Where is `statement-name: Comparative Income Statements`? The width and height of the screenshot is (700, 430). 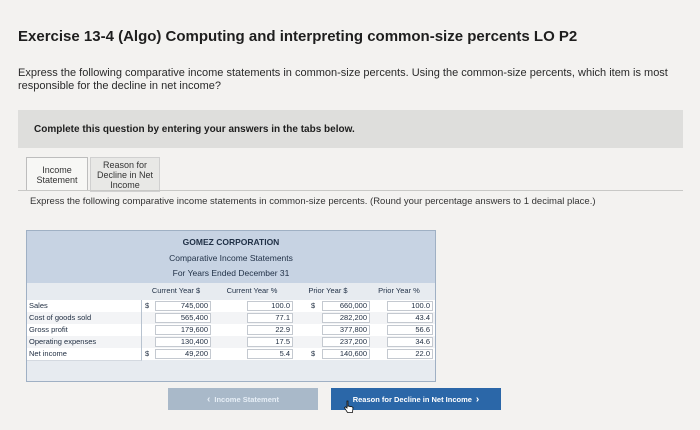
statement-name: Comparative Income Statements is located at coordinates (231, 258).